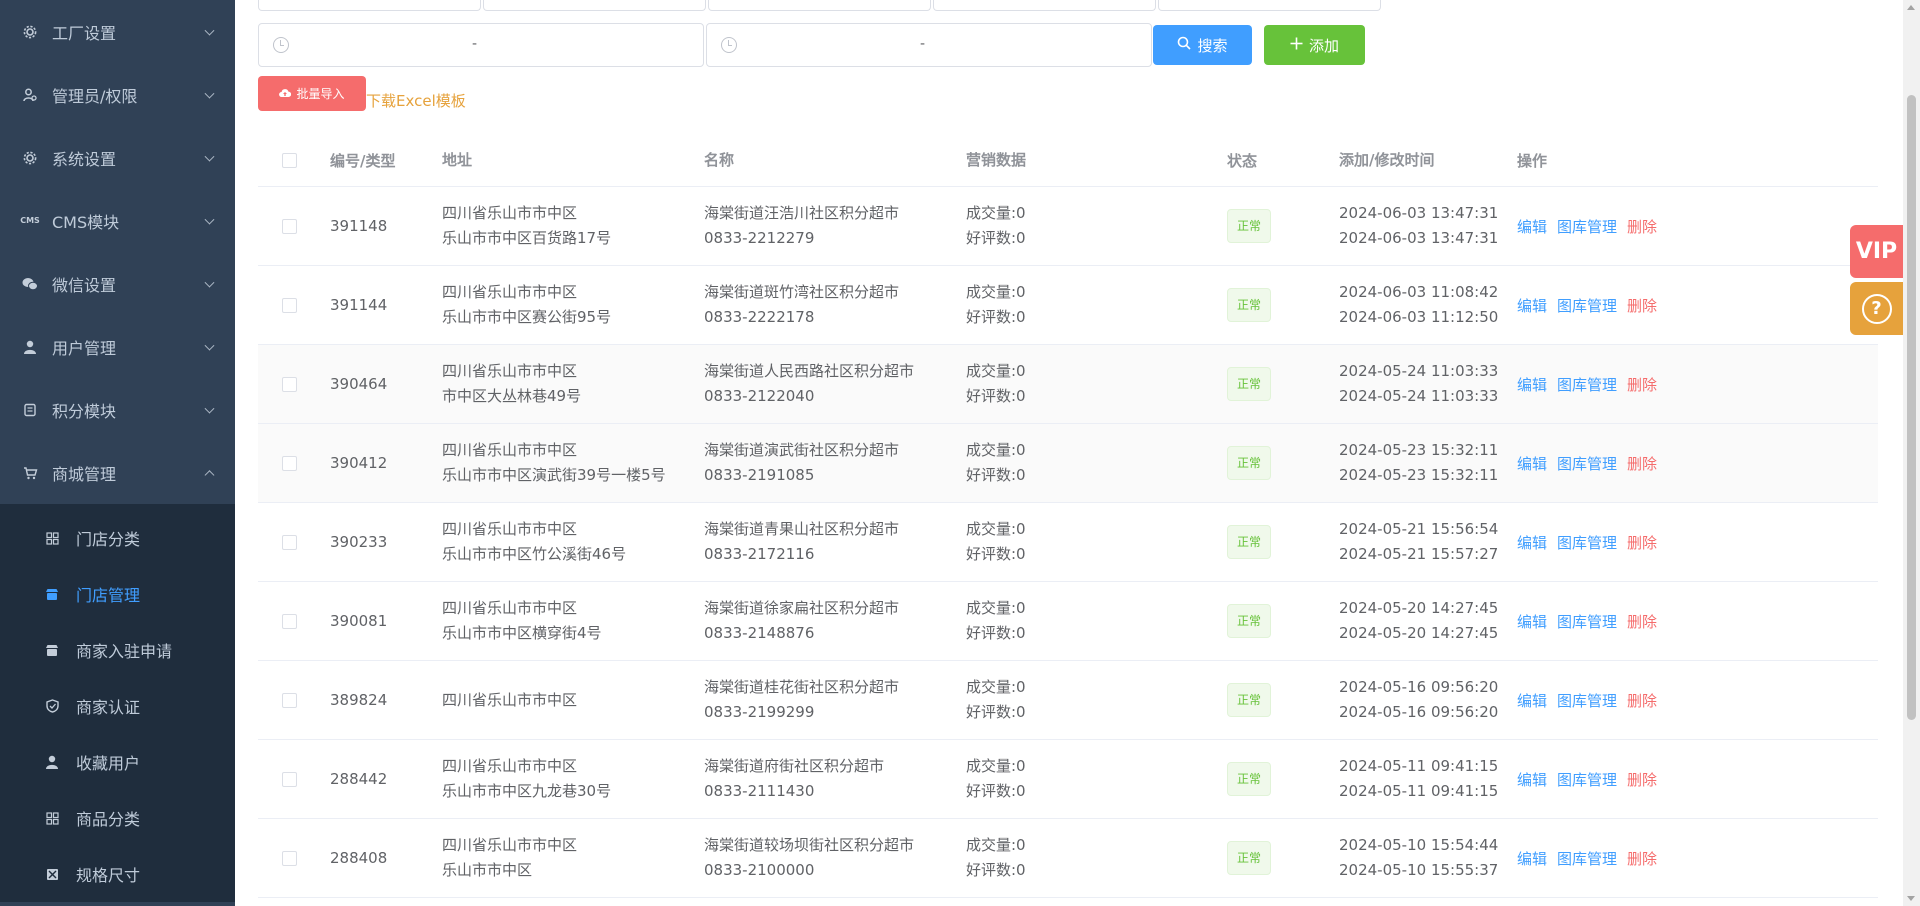 The image size is (1920, 906). I want to click on date-range-picker-update: -, so click(929, 45).